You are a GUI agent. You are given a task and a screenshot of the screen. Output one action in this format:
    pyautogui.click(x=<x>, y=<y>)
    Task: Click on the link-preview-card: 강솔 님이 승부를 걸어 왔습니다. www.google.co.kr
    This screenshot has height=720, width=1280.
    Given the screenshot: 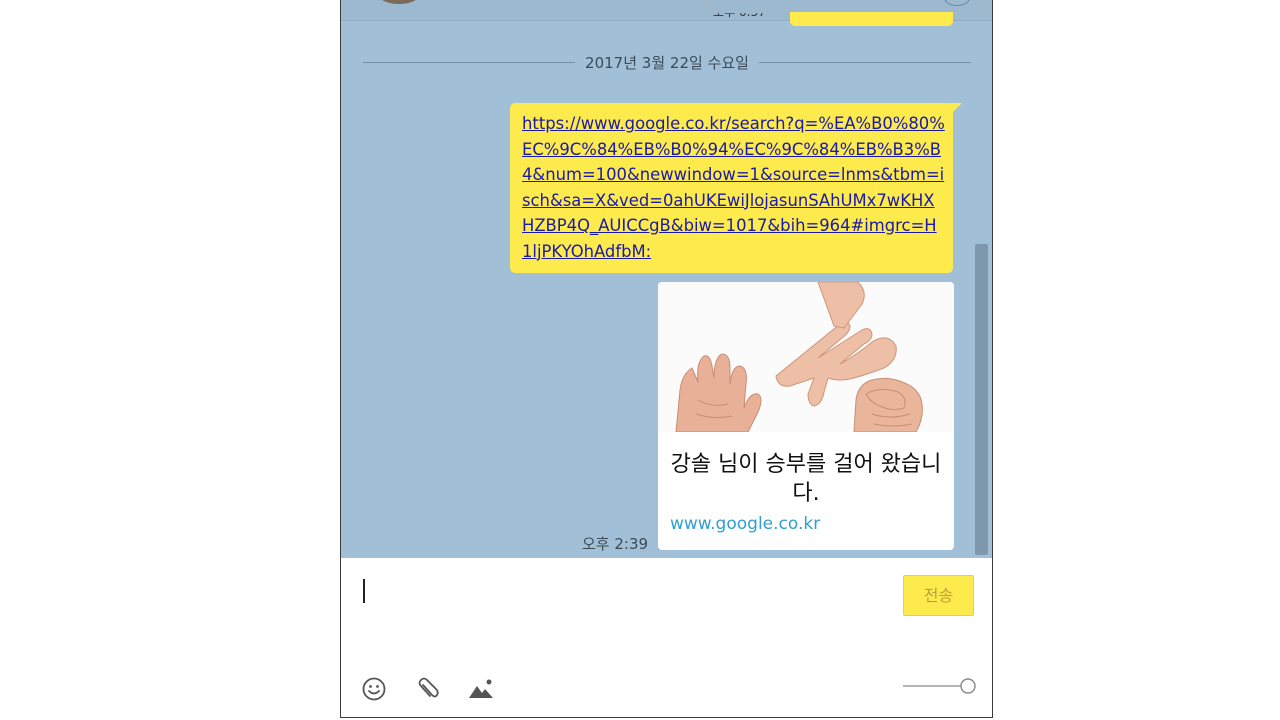 What is the action you would take?
    pyautogui.click(x=806, y=416)
    